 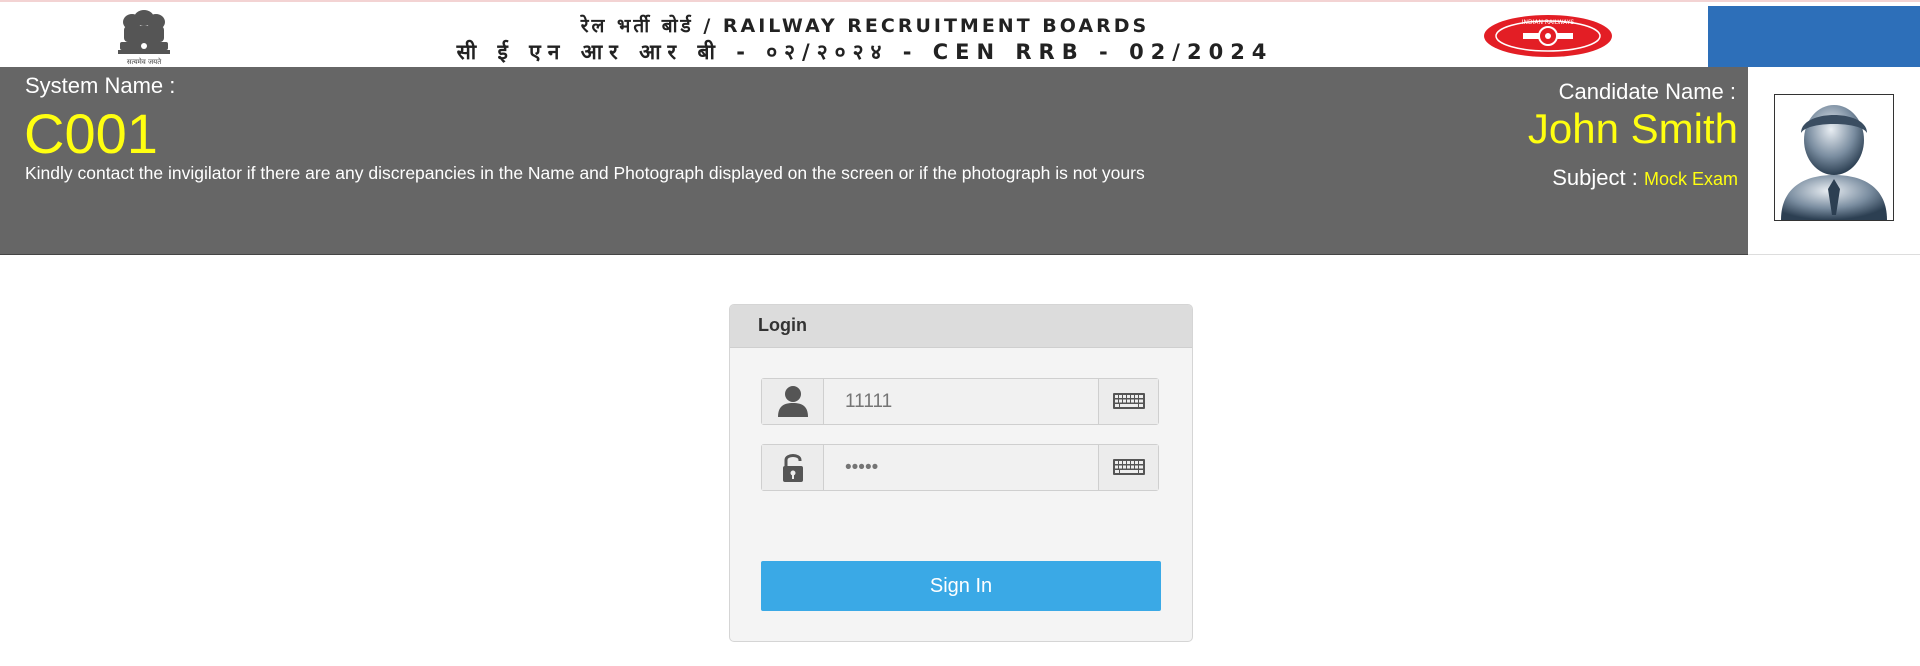 I want to click on user-icon, so click(x=793, y=401).